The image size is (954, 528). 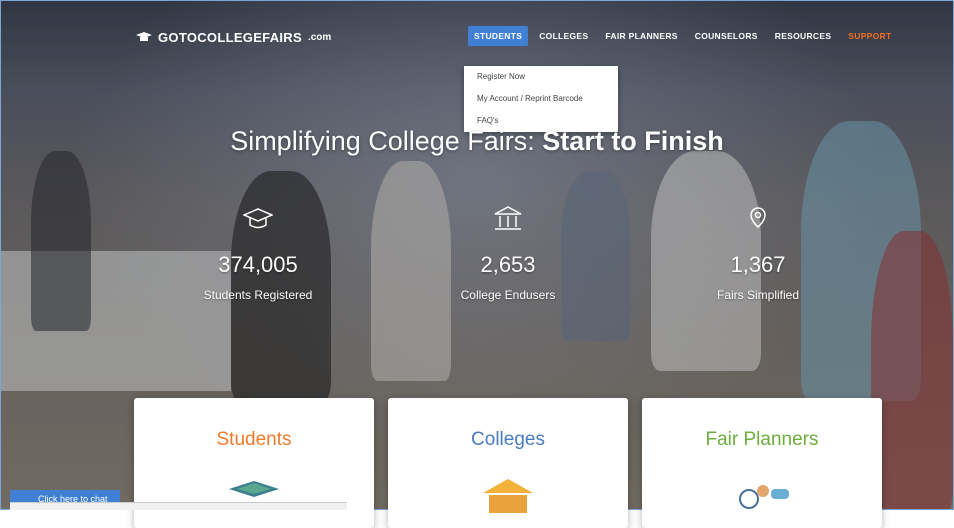 I want to click on college-illustration-icon, so click(x=508, y=496).